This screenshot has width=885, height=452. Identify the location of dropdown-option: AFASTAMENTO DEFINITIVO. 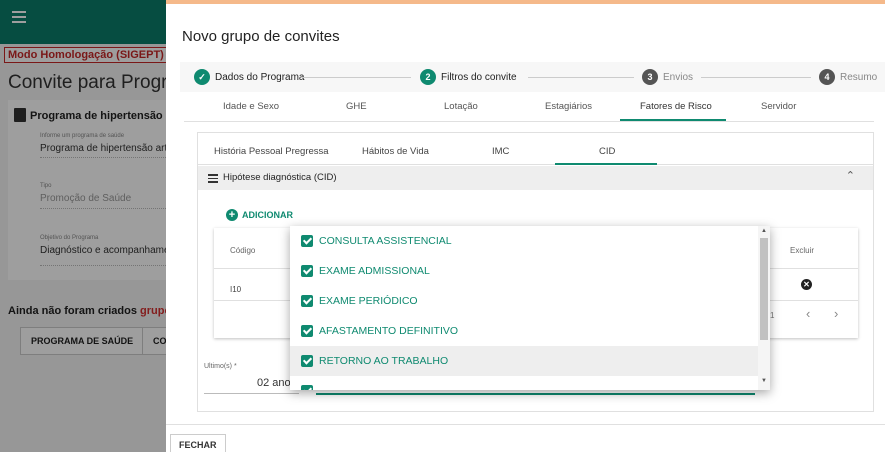
(524, 331).